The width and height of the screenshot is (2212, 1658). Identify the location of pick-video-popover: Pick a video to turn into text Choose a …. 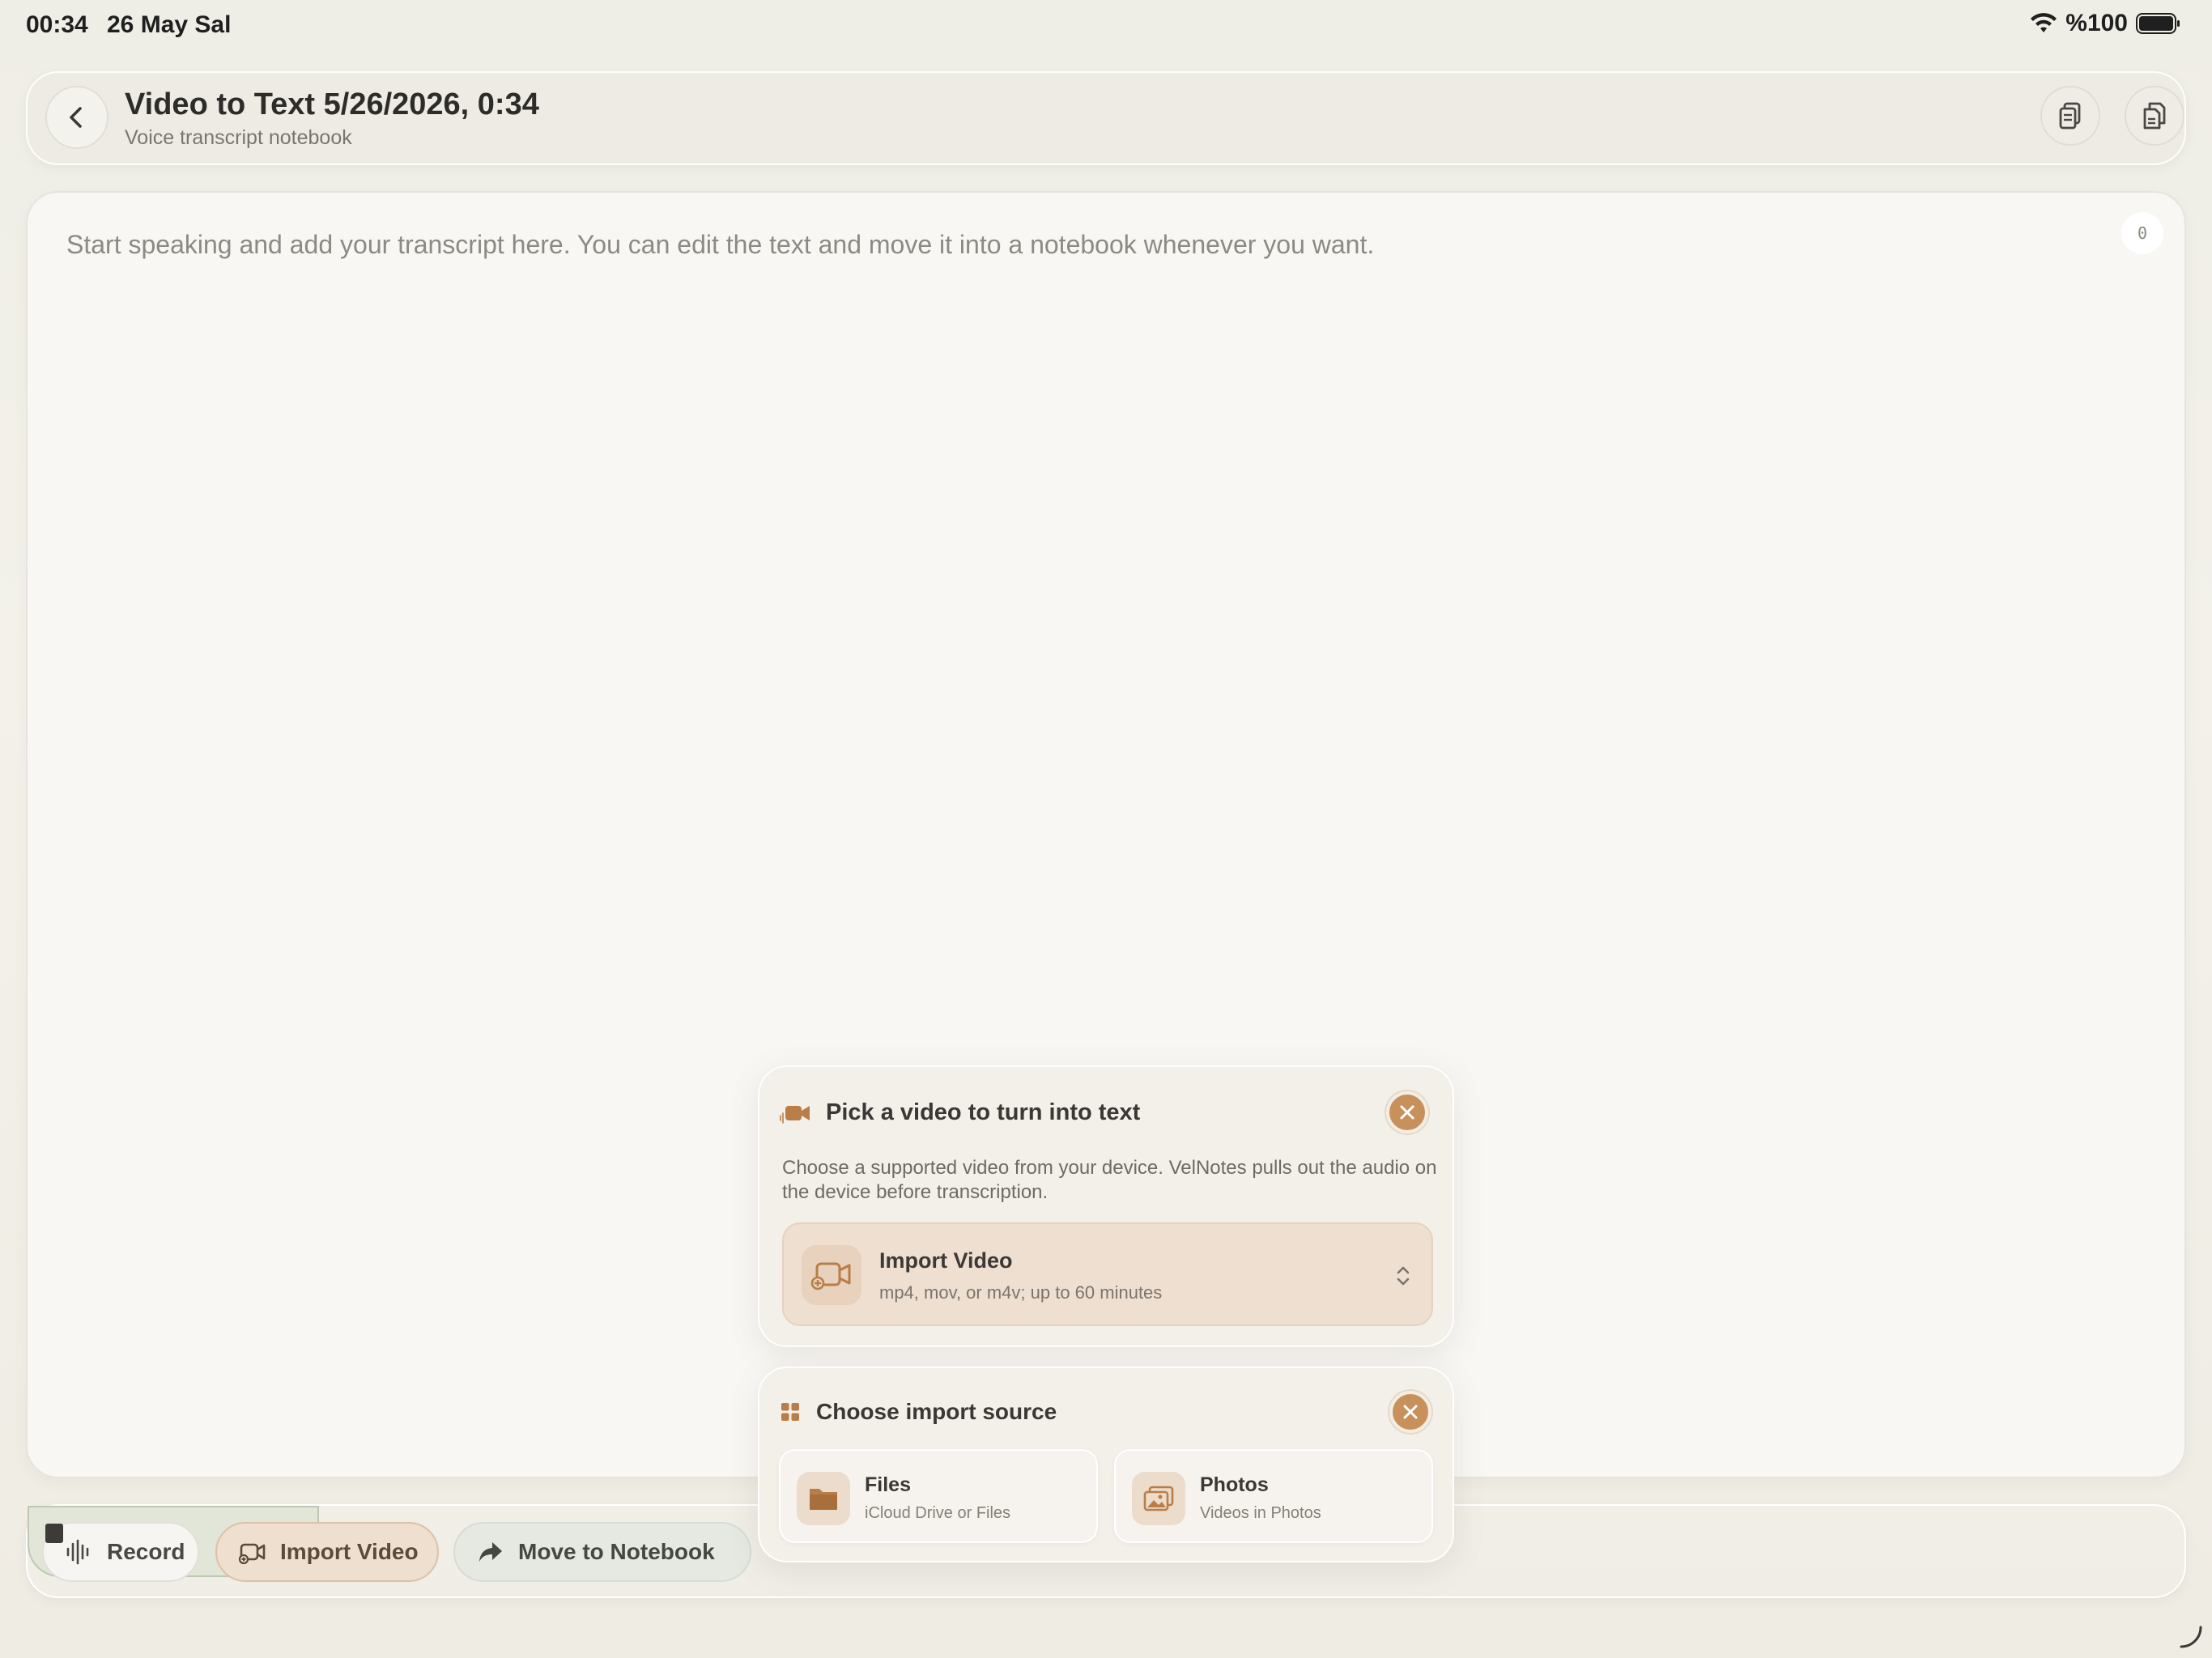
(1106, 1206).